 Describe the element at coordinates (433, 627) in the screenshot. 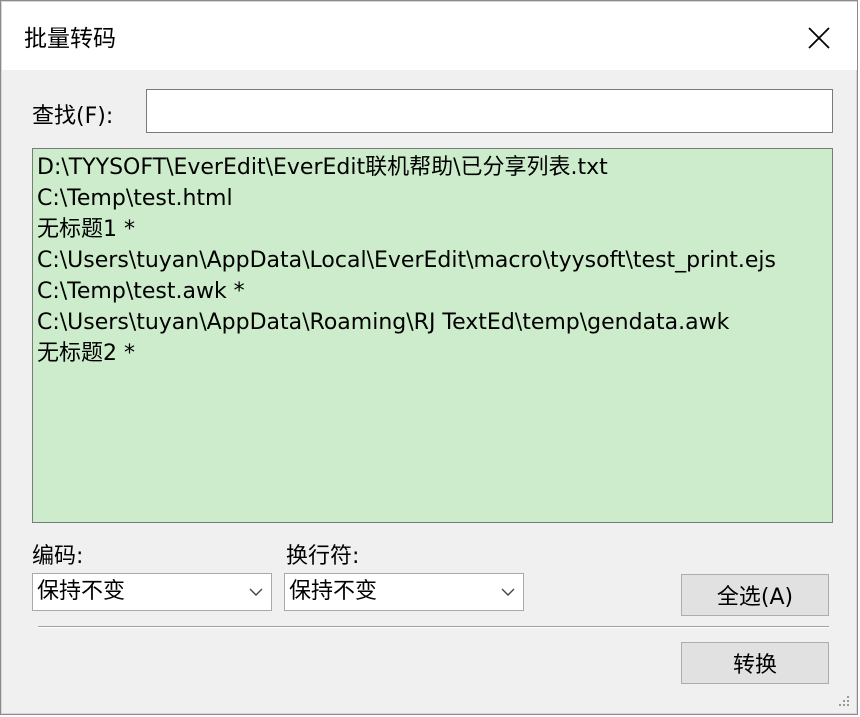

I see `separator` at that location.